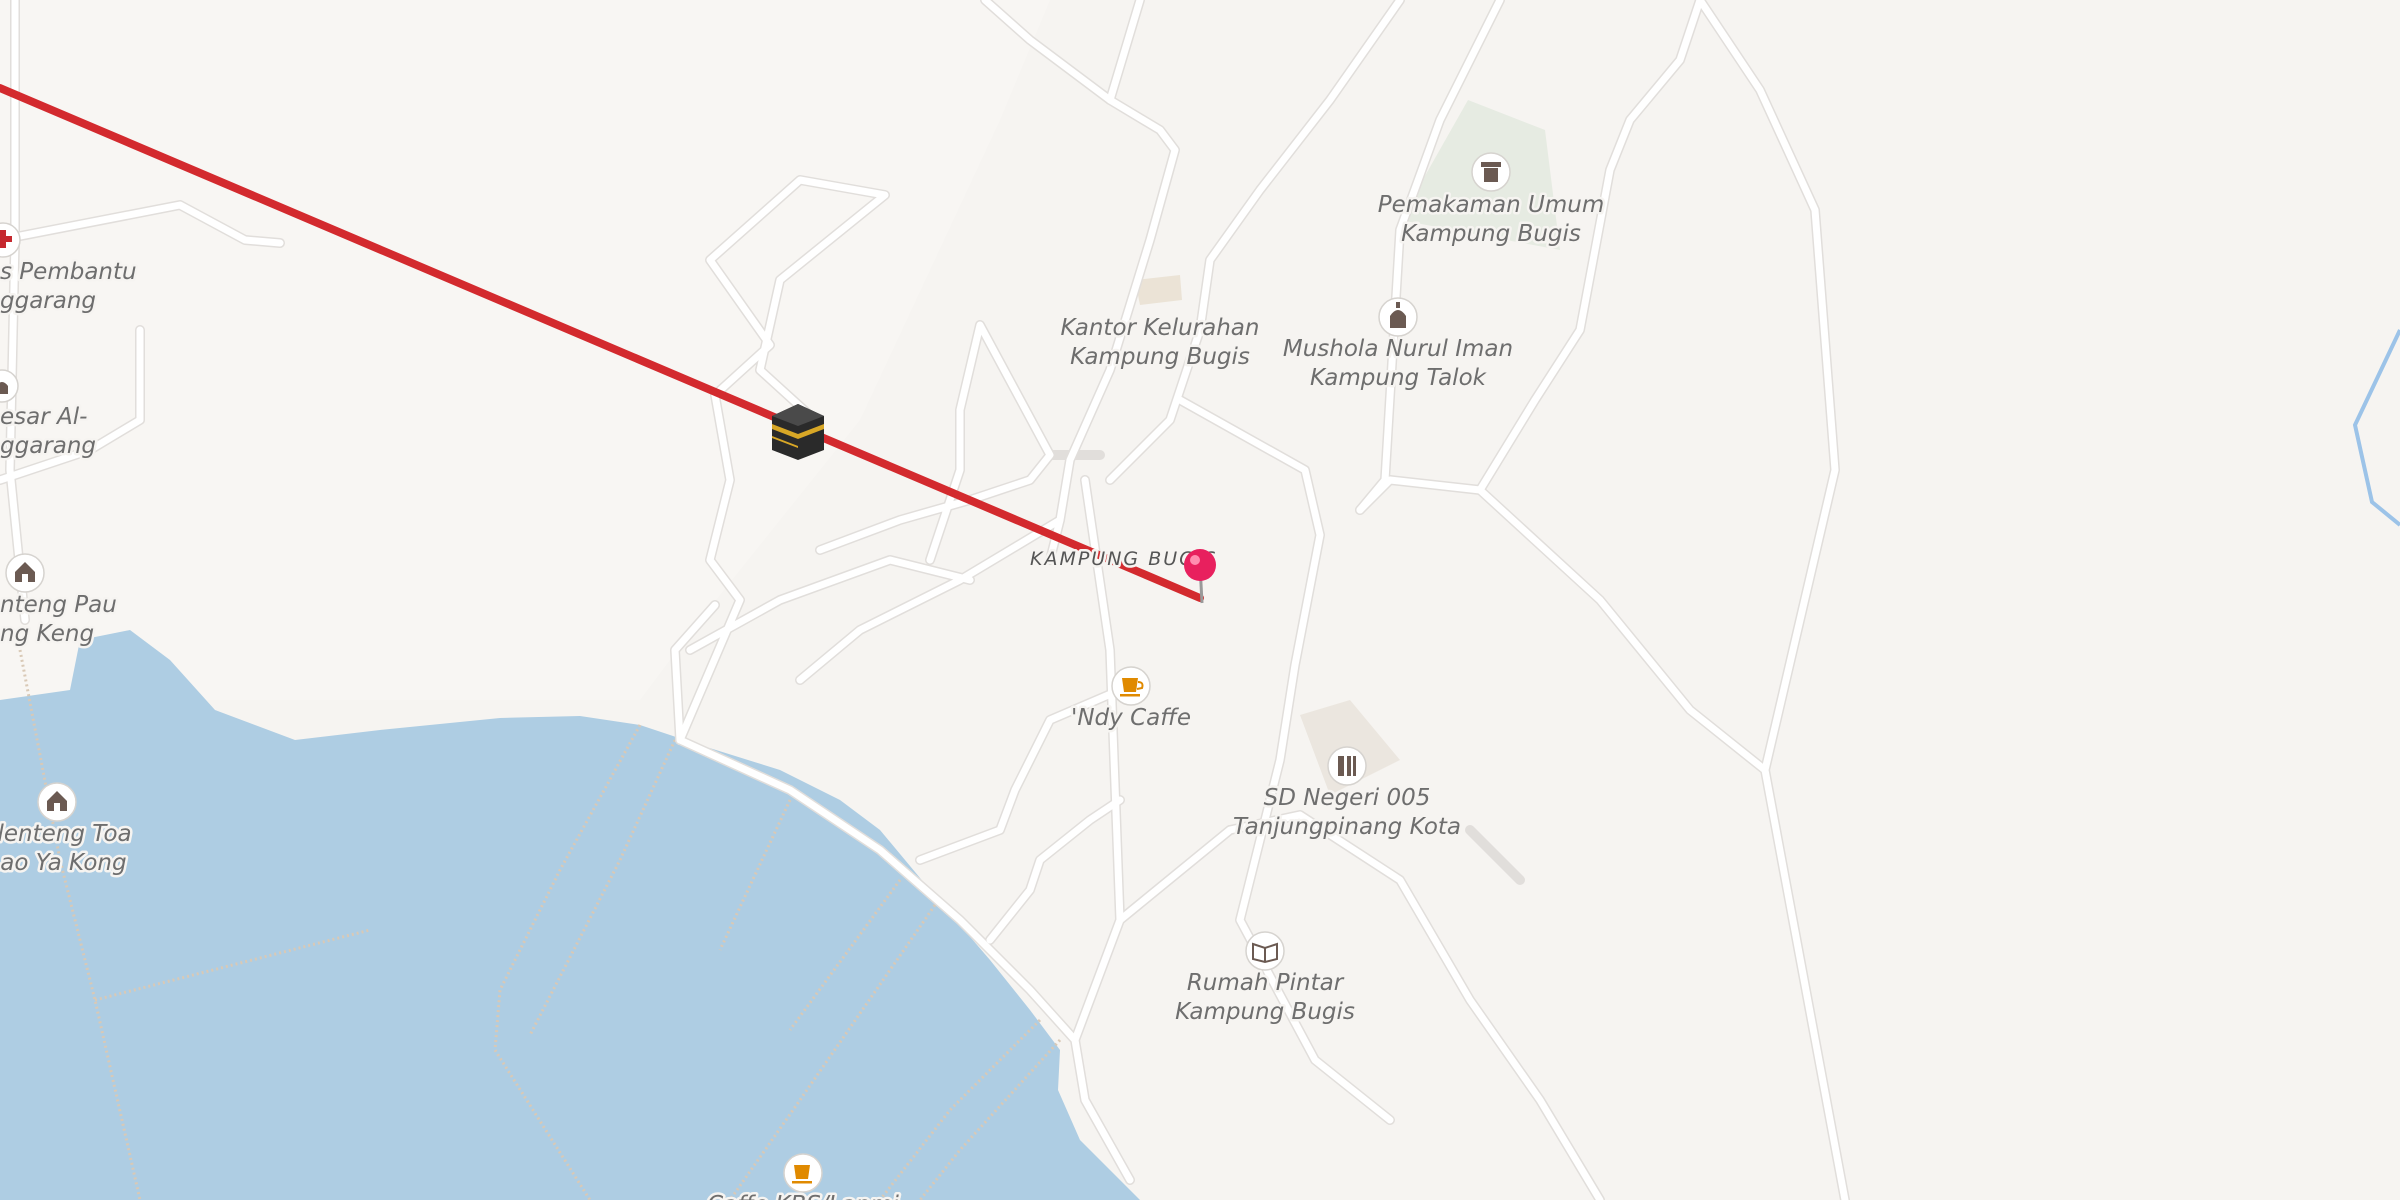 The image size is (2400, 1200). What do you see at coordinates (1347, 766) in the screenshot?
I see `school-icon` at bounding box center [1347, 766].